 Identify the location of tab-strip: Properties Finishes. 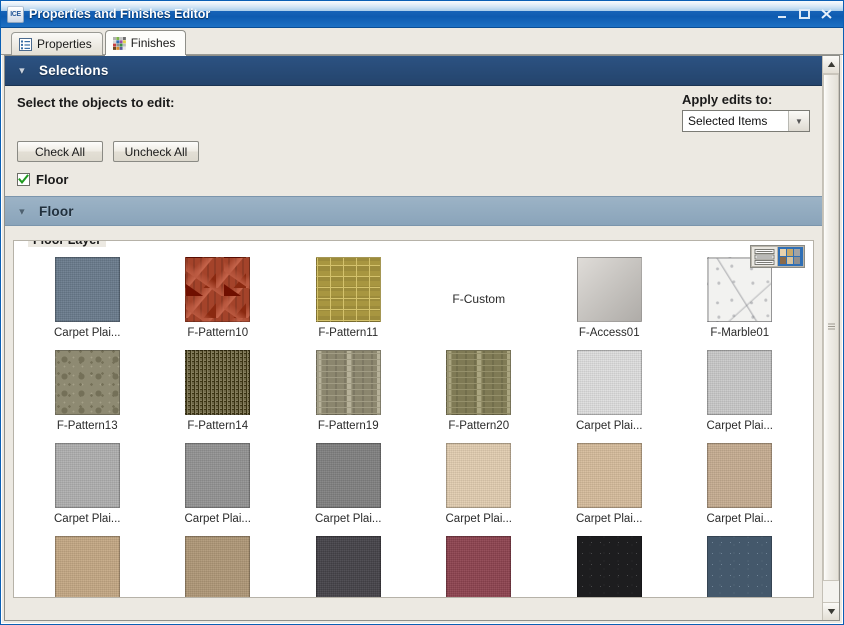
(422, 41).